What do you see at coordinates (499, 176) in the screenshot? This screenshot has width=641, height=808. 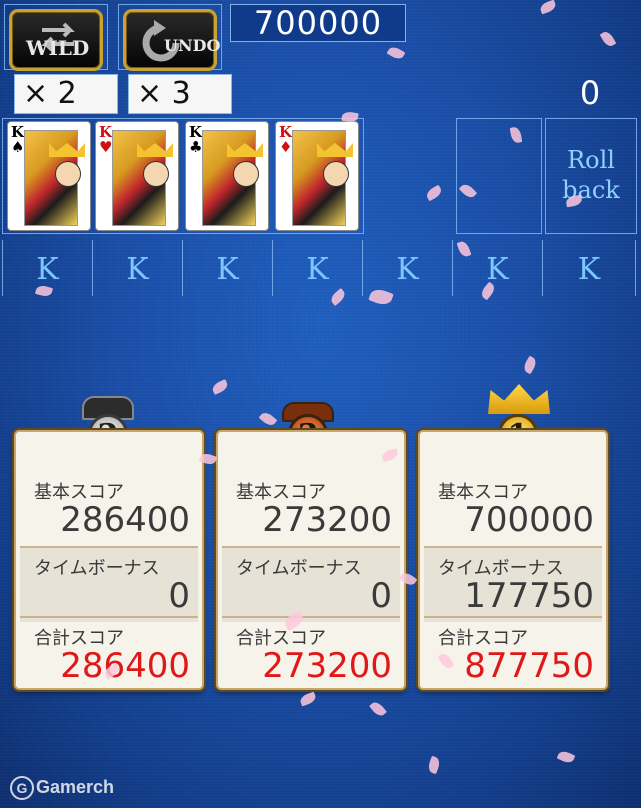 I see `empty-card-slot` at bounding box center [499, 176].